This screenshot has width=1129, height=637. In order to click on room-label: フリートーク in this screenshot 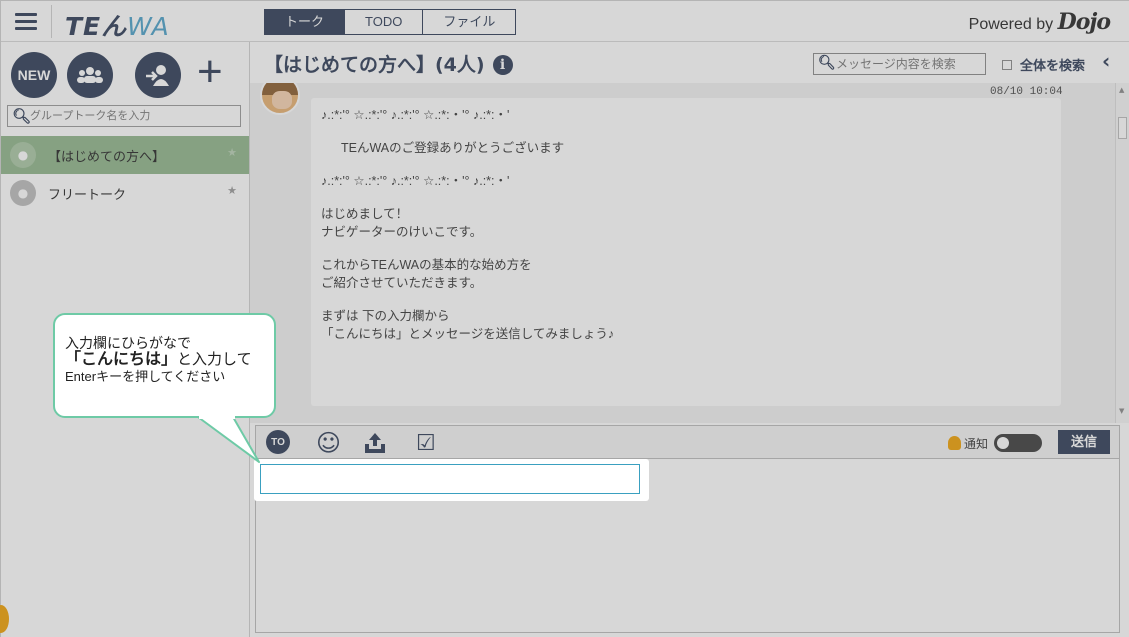, I will do `click(87, 194)`.